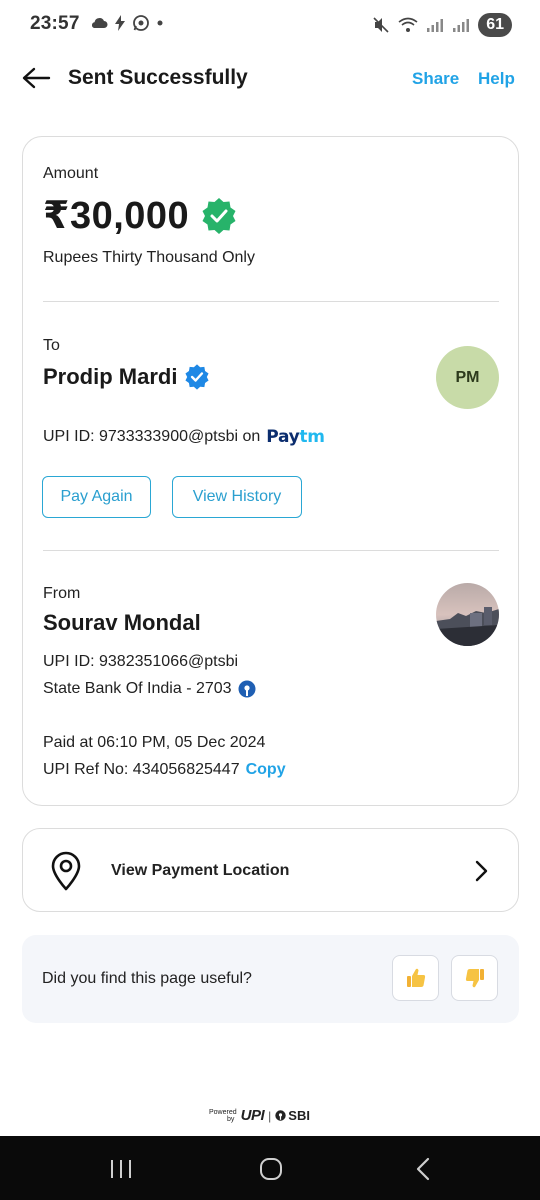  I want to click on recent-apps-icon, so click(121, 1169).